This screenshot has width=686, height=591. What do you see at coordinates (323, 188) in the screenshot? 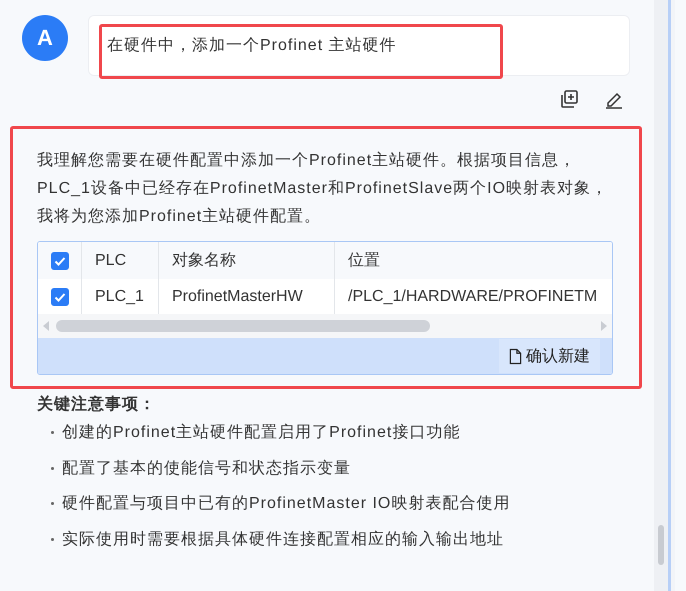
I see `response-text: 我理解您需要在硬件配置中添加一个Profinet主站硬件。根据项目信息，PLC_1设备中已经存在ProfinetMaster和ProfinetSlave两个IO映射表对象，我将为您添加Profinet主站硬件配置。` at bounding box center [323, 188].